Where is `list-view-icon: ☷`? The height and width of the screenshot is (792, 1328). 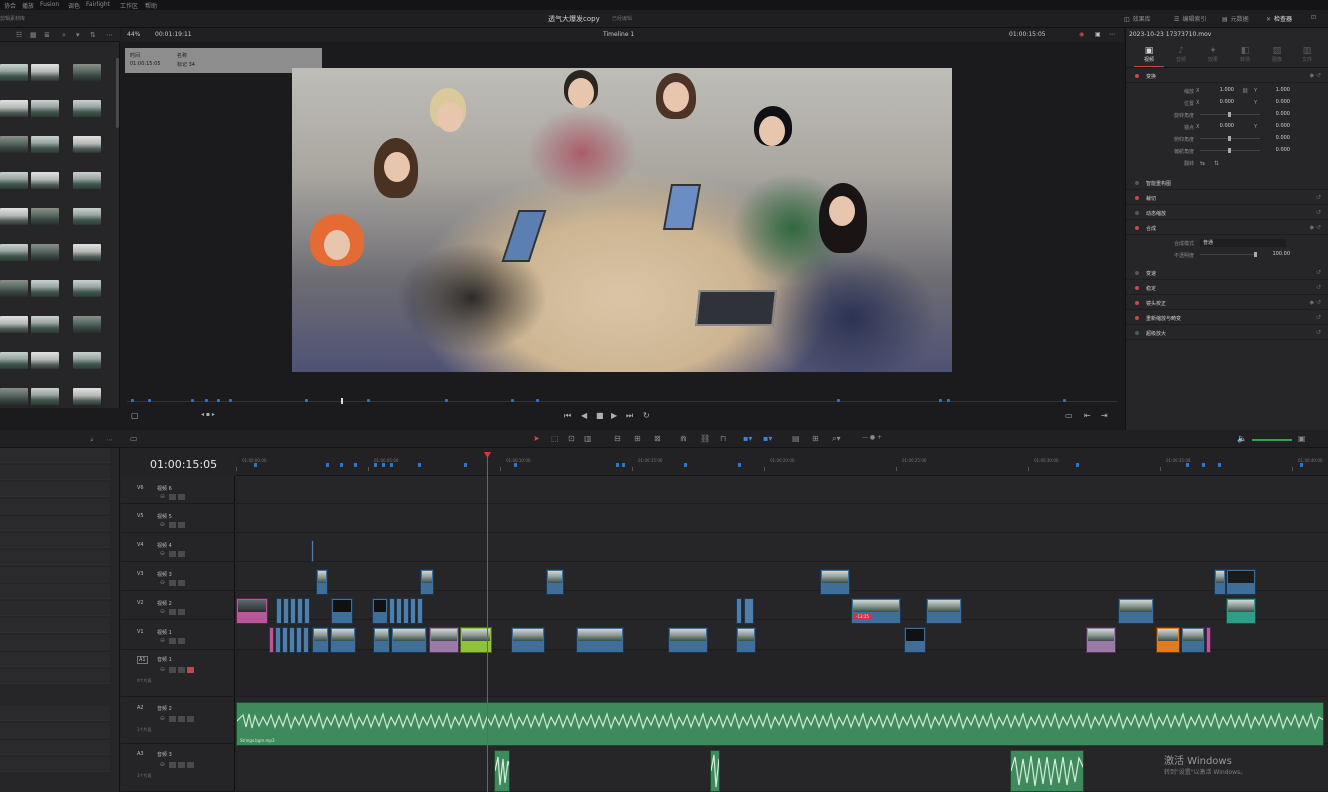
list-view-icon: ☷ is located at coordinates (19, 35).